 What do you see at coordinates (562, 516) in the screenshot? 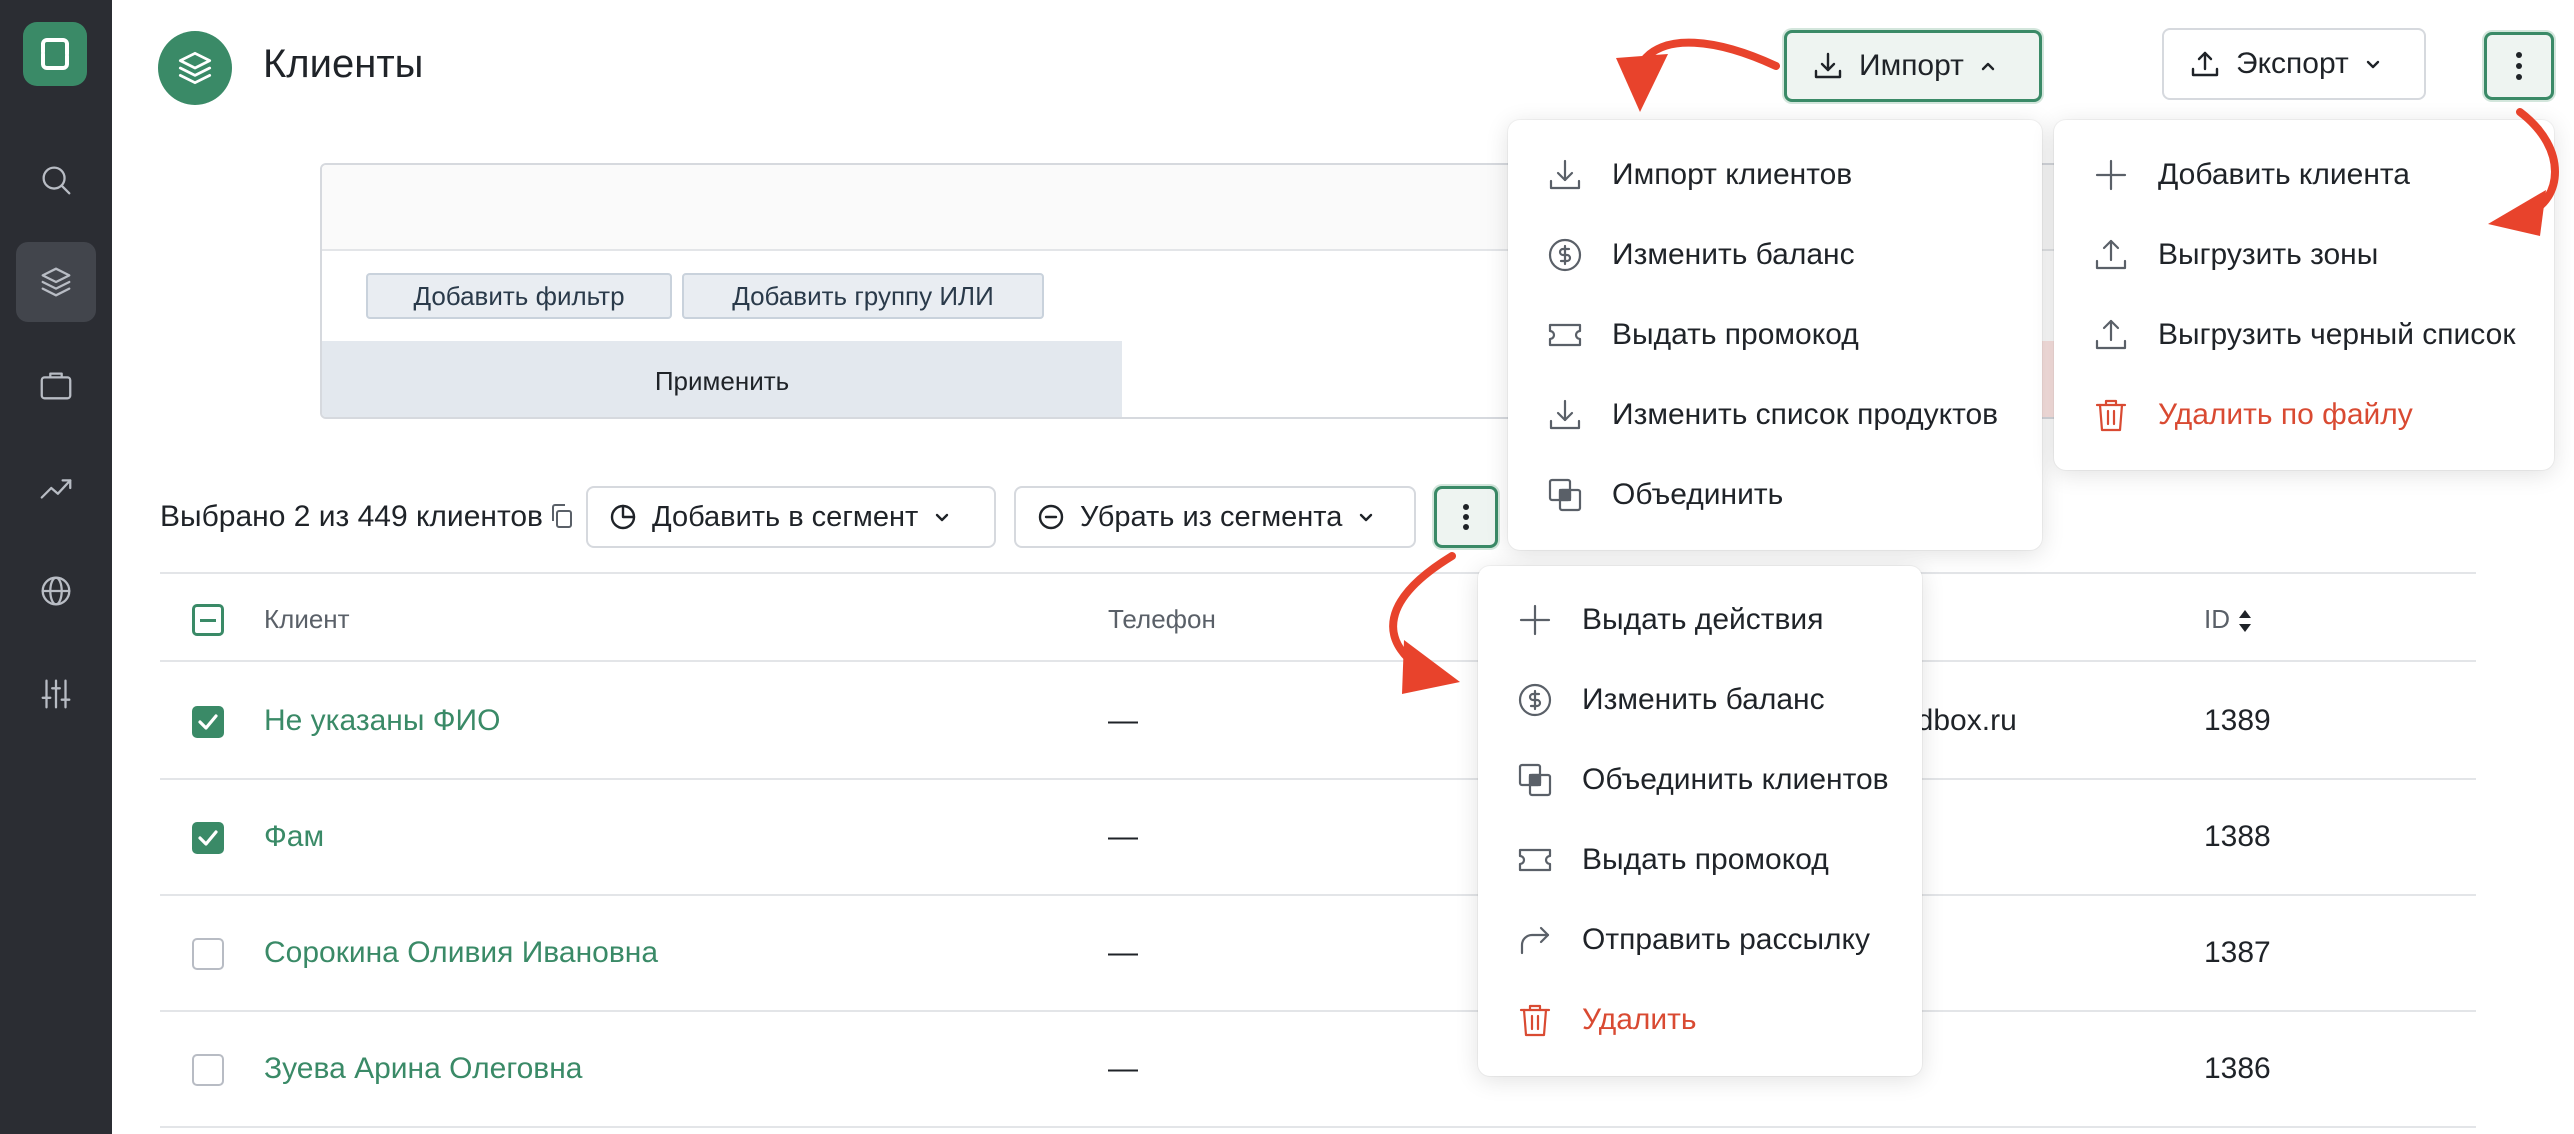
I see `copy-icon` at bounding box center [562, 516].